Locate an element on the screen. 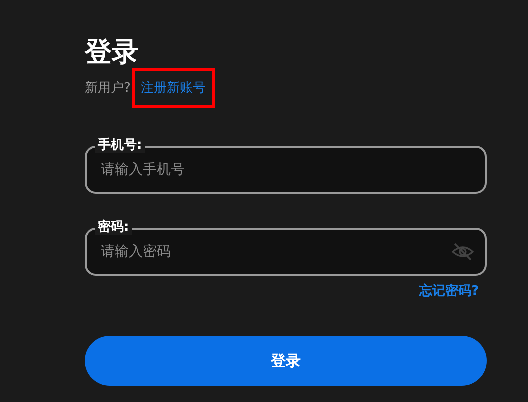 Image resolution: width=528 pixels, height=402 pixels. login-button: 登录 is located at coordinates (286, 361).